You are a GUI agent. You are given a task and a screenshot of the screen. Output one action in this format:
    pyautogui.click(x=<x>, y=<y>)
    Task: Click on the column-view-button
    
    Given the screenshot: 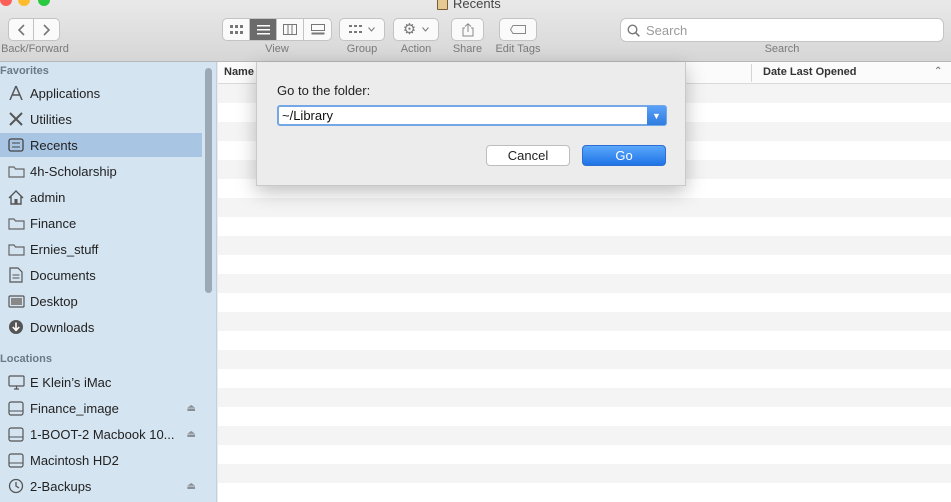 What is the action you would take?
    pyautogui.click(x=290, y=29)
    